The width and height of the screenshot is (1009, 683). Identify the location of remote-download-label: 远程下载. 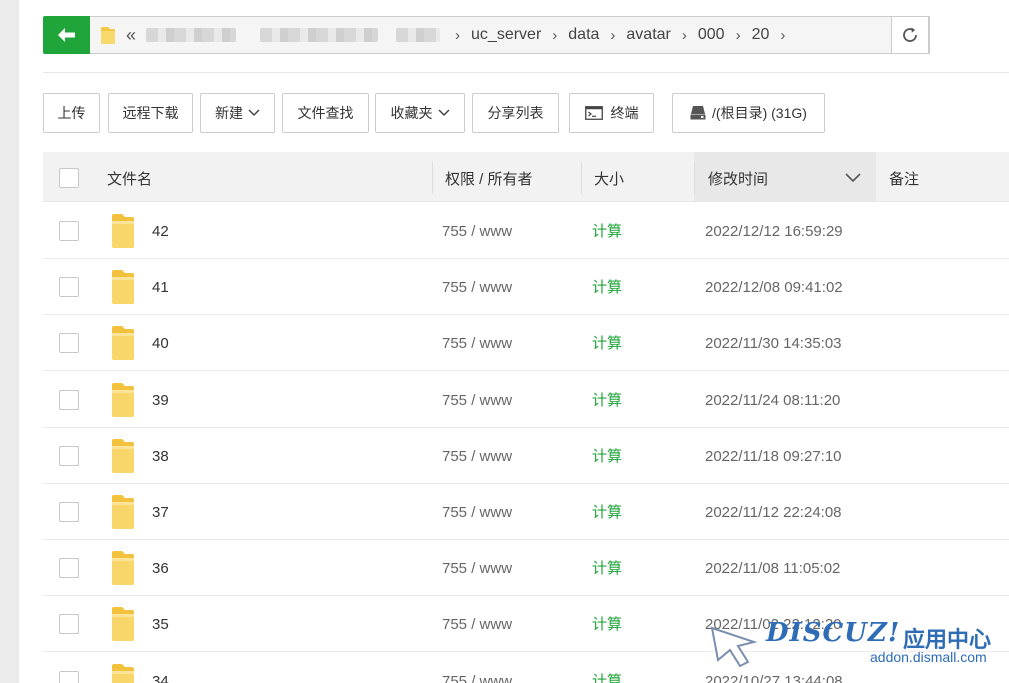
(150, 113).